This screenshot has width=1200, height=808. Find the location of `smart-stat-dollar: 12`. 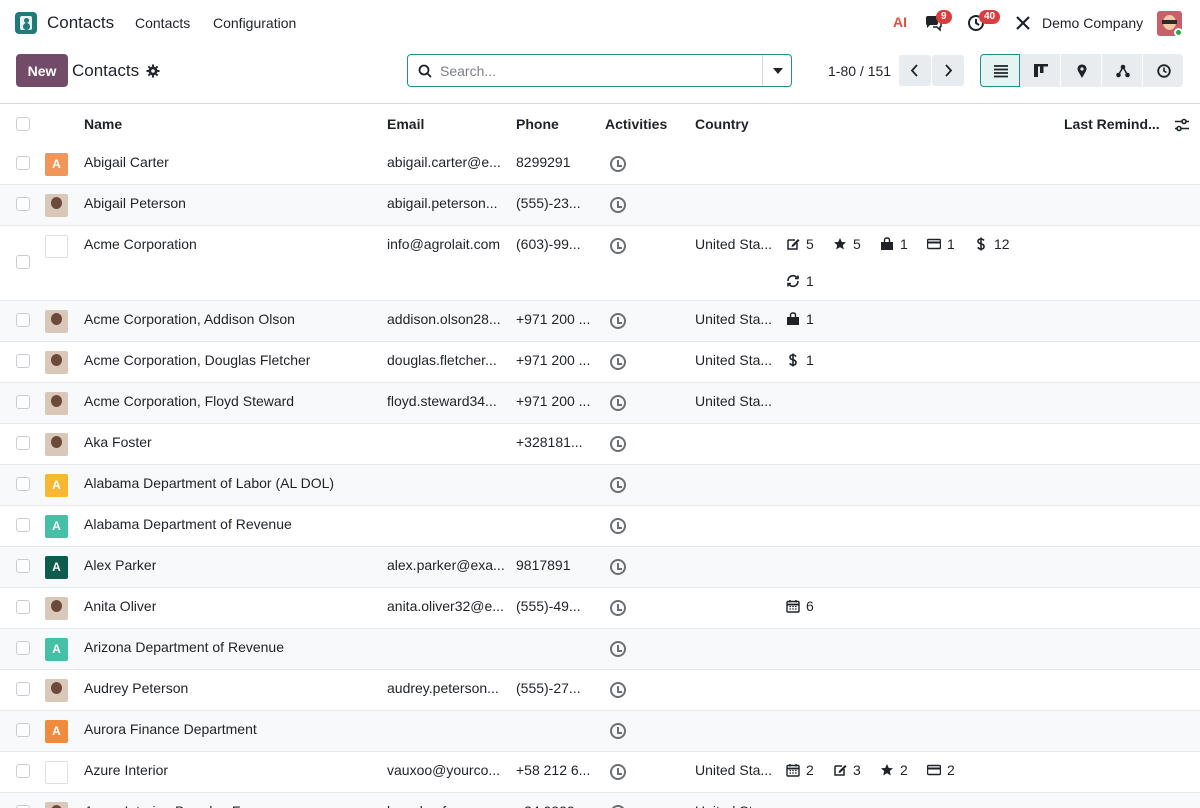

smart-stat-dollar: 12 is located at coordinates (992, 244).